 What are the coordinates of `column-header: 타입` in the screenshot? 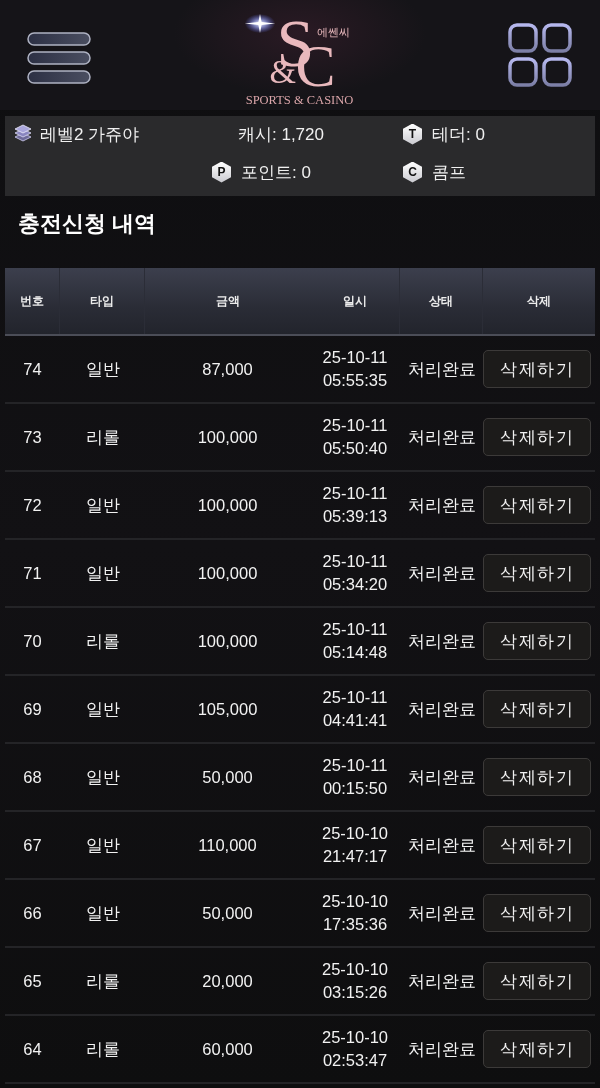 It's located at (102, 301).